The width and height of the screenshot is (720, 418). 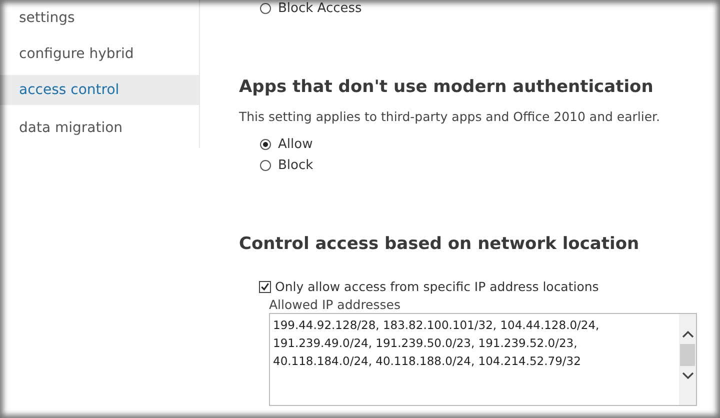 I want to click on sidebar-item: data migration, so click(x=99, y=128).